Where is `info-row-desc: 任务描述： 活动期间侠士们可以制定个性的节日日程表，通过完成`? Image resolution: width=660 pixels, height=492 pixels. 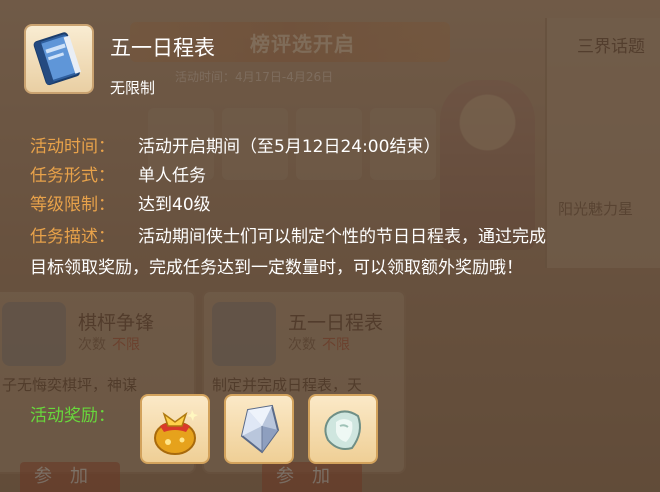 info-row-desc: 任务描述： 活动期间侠士们可以制定个性的节日日程表，通过完成 is located at coordinates (288, 234).